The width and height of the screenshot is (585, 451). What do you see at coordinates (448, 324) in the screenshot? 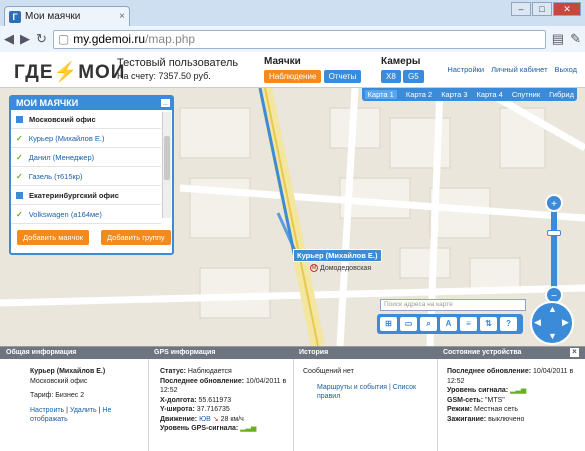
I see `search-address-icon: A` at bounding box center [448, 324].